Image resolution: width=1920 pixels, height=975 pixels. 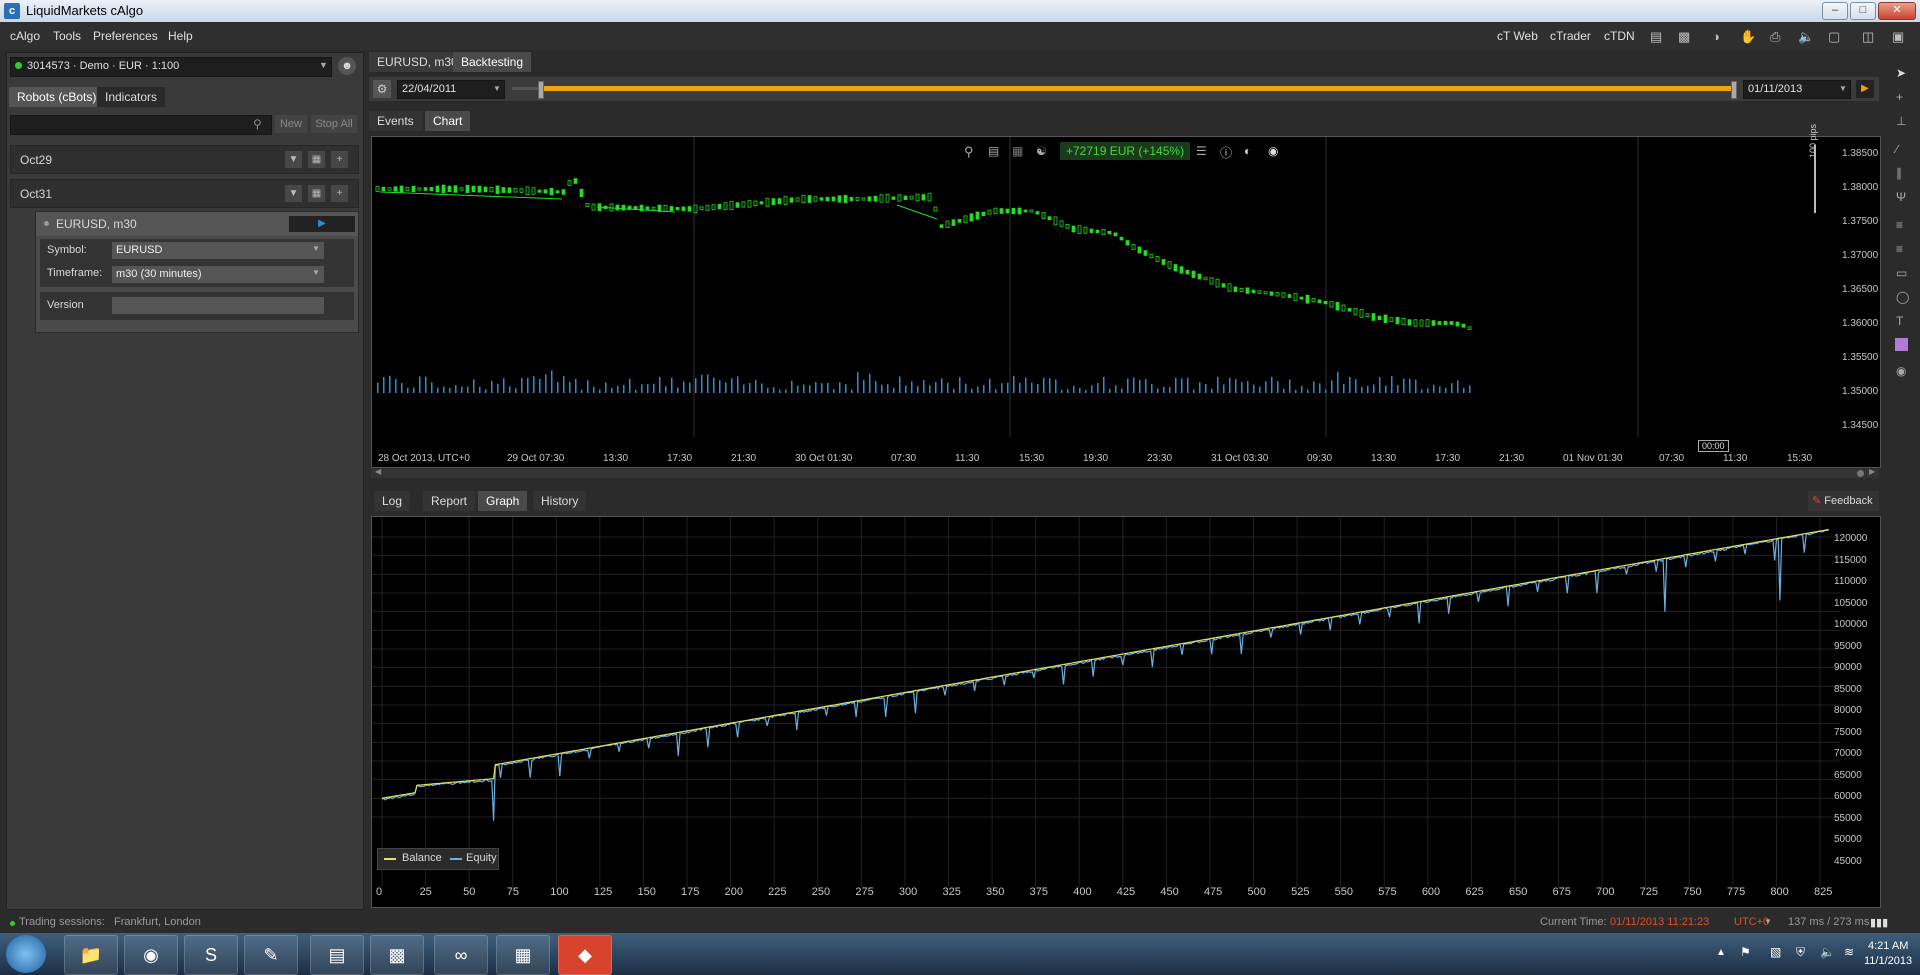 I want to click on document-icon: ▦, so click(x=523, y=955).